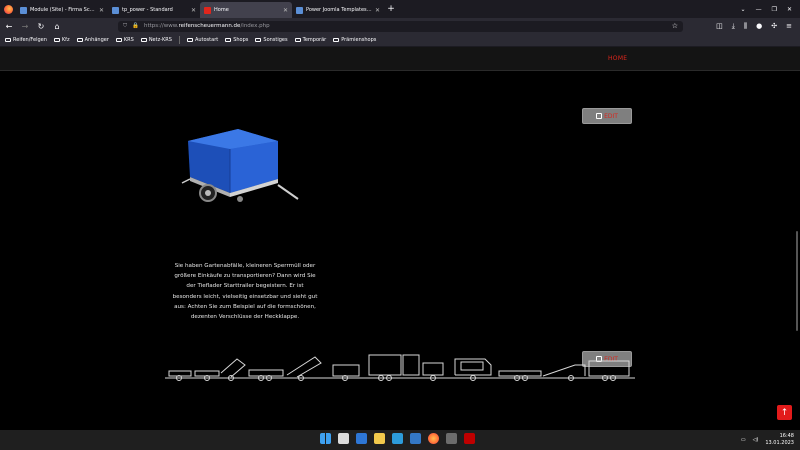 This screenshot has height=450, width=800. What do you see at coordinates (797, 281) in the screenshot?
I see `page-scrollbar` at bounding box center [797, 281].